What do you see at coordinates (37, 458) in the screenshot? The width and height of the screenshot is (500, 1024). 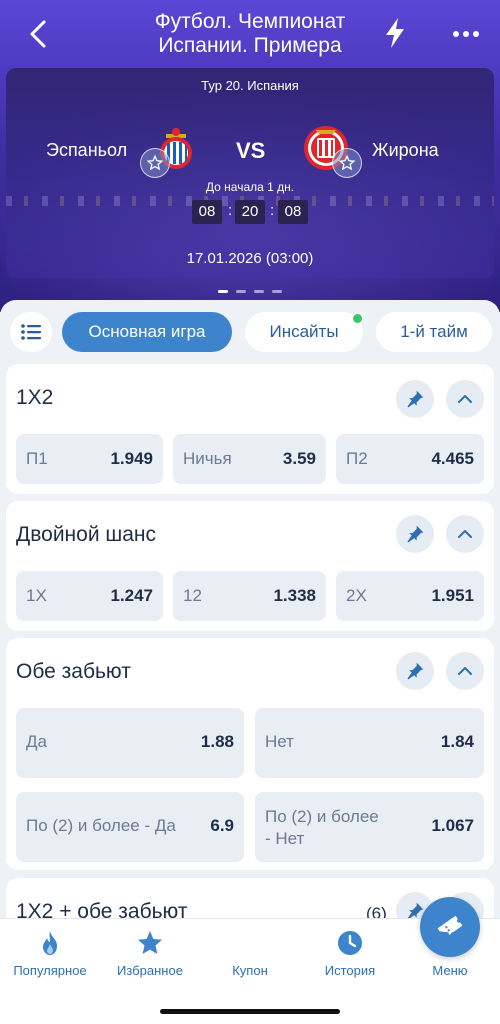 I see `outcome-label: П1` at bounding box center [37, 458].